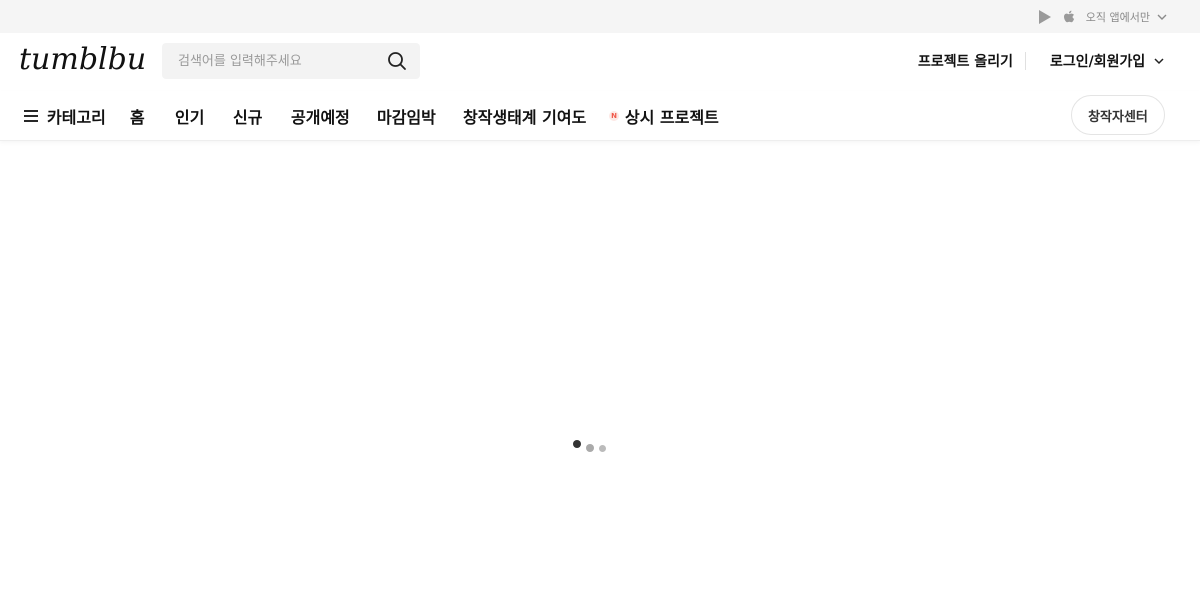 The width and height of the screenshot is (1200, 600). What do you see at coordinates (189, 116) in the screenshot?
I see `nav-popular: 인기` at bounding box center [189, 116].